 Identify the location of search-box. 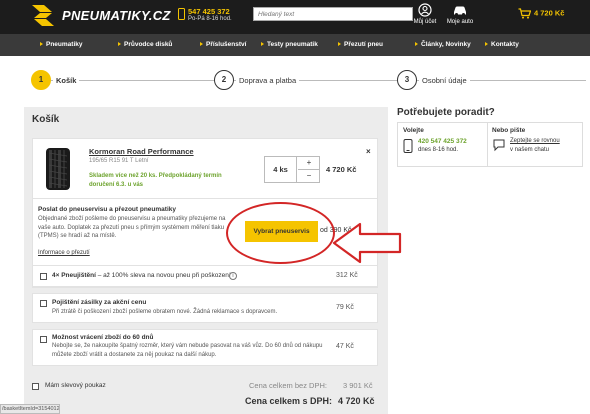
(333, 14).